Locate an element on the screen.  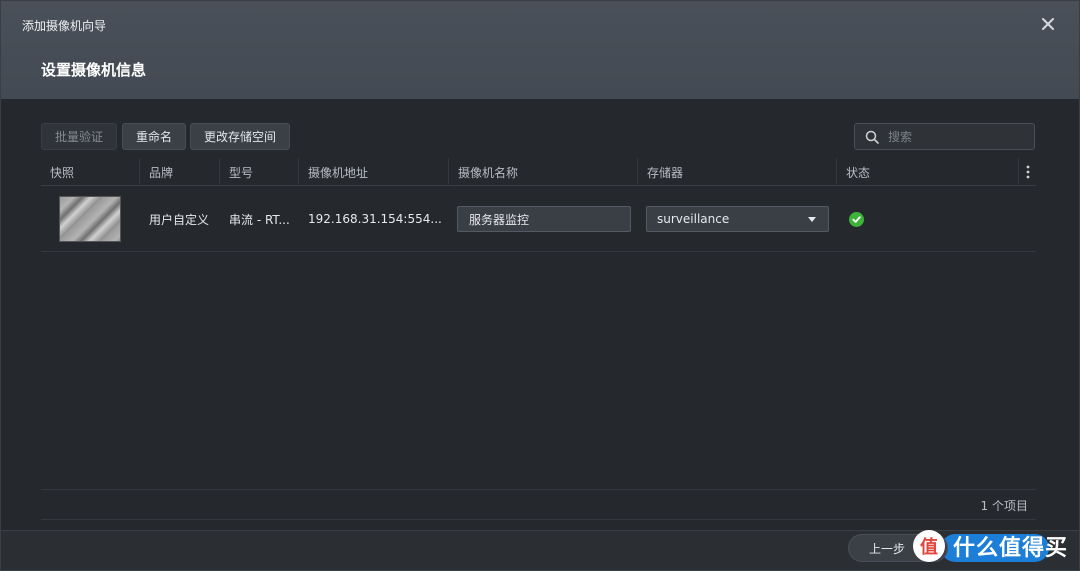
more-vertical-icon is located at coordinates (1027, 172).